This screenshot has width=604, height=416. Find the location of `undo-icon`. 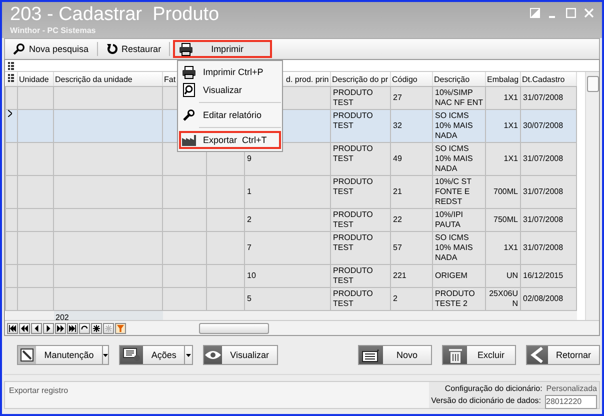

undo-icon is located at coordinates (112, 49).